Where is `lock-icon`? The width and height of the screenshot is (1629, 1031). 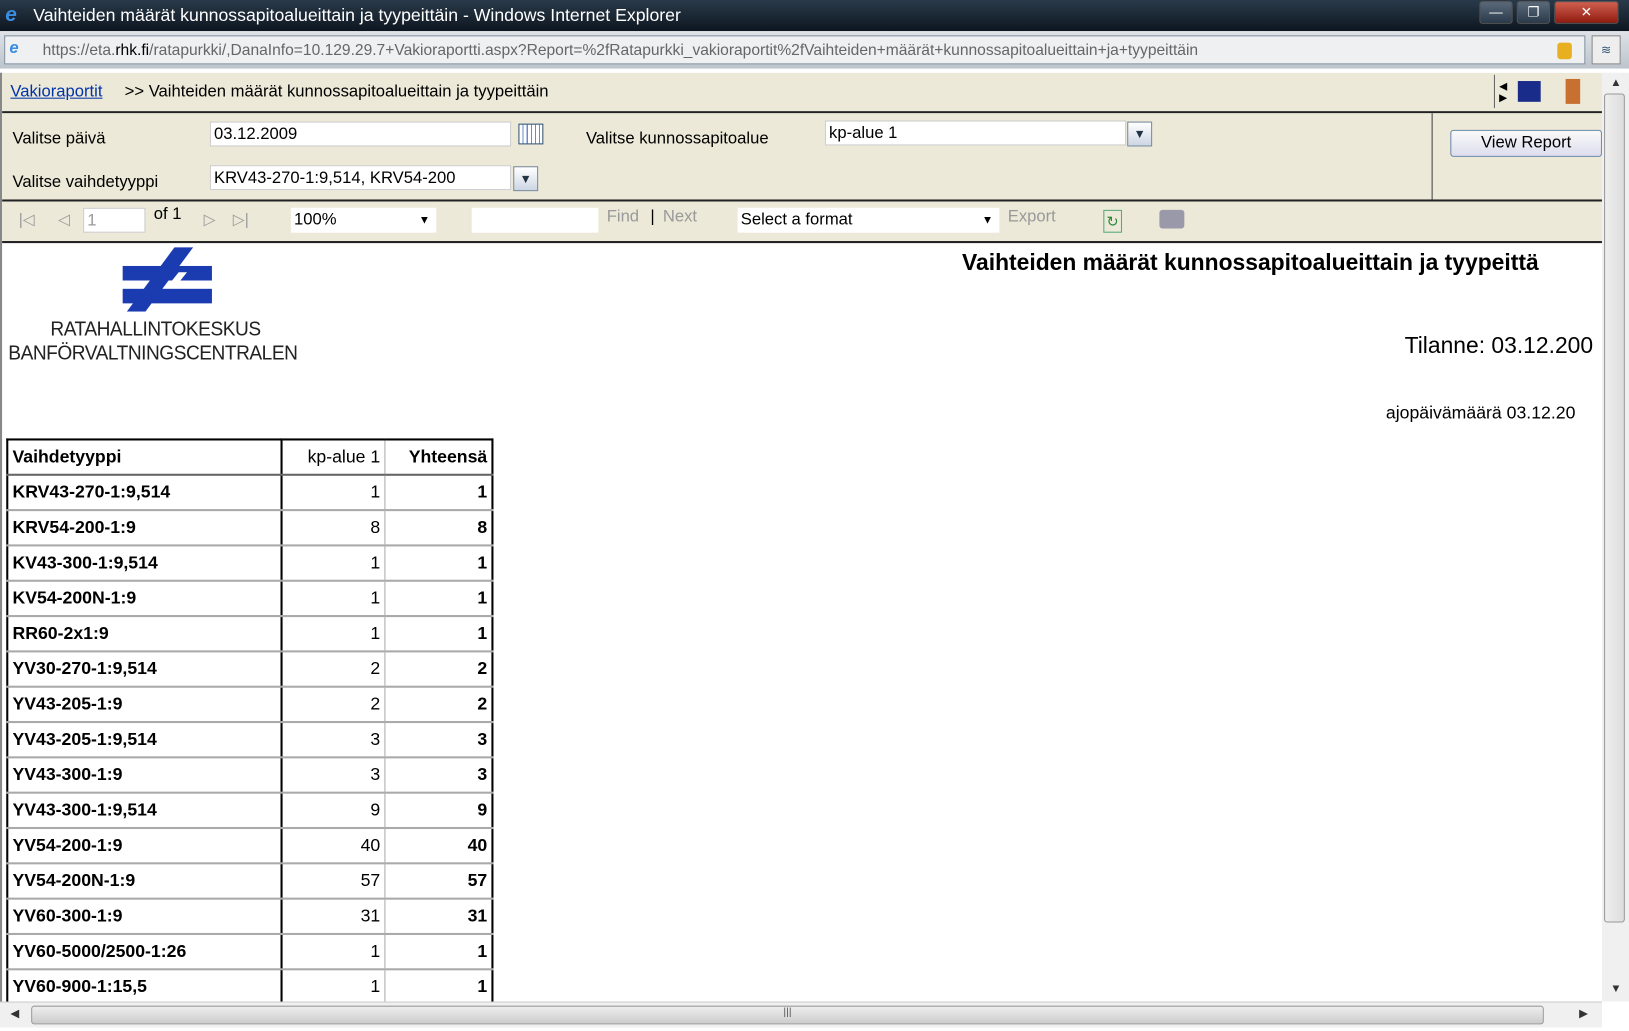
lock-icon is located at coordinates (1564, 51).